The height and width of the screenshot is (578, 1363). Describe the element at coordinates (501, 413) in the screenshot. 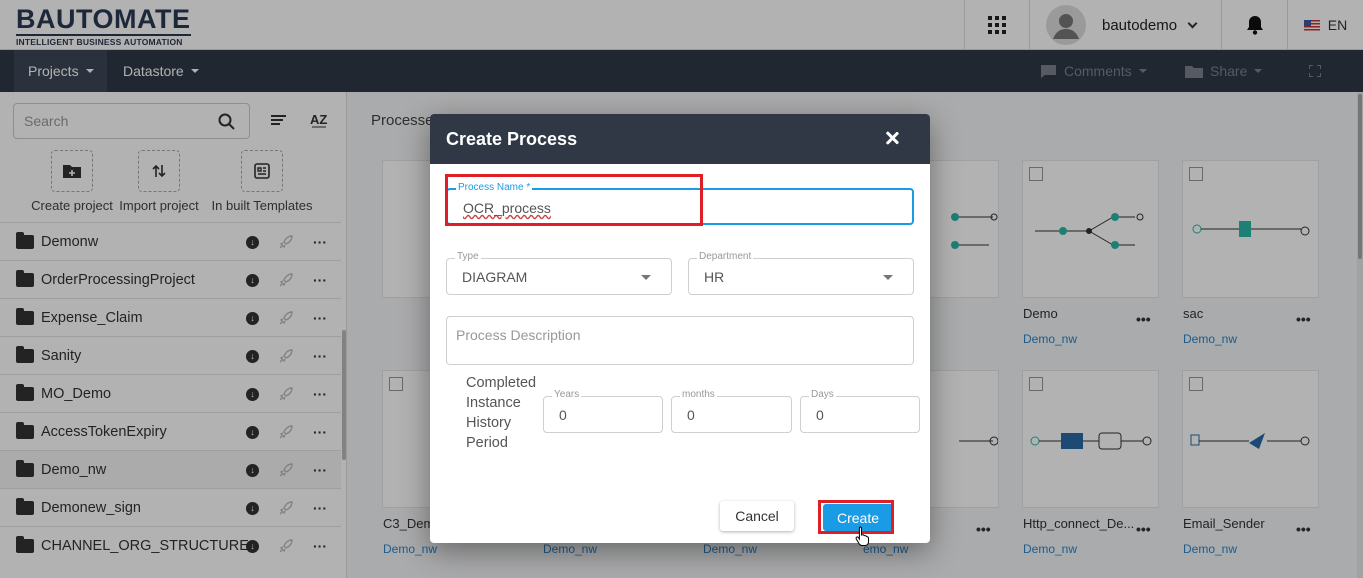

I see `history-period-label: Completed Instance History Period` at that location.